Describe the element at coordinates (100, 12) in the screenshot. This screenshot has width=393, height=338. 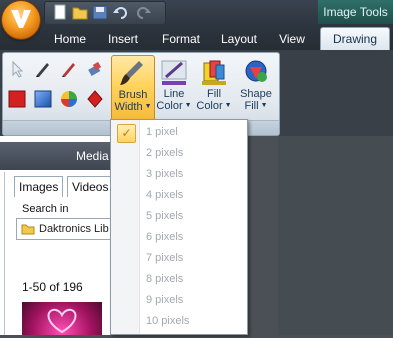
I see `save-icon` at that location.